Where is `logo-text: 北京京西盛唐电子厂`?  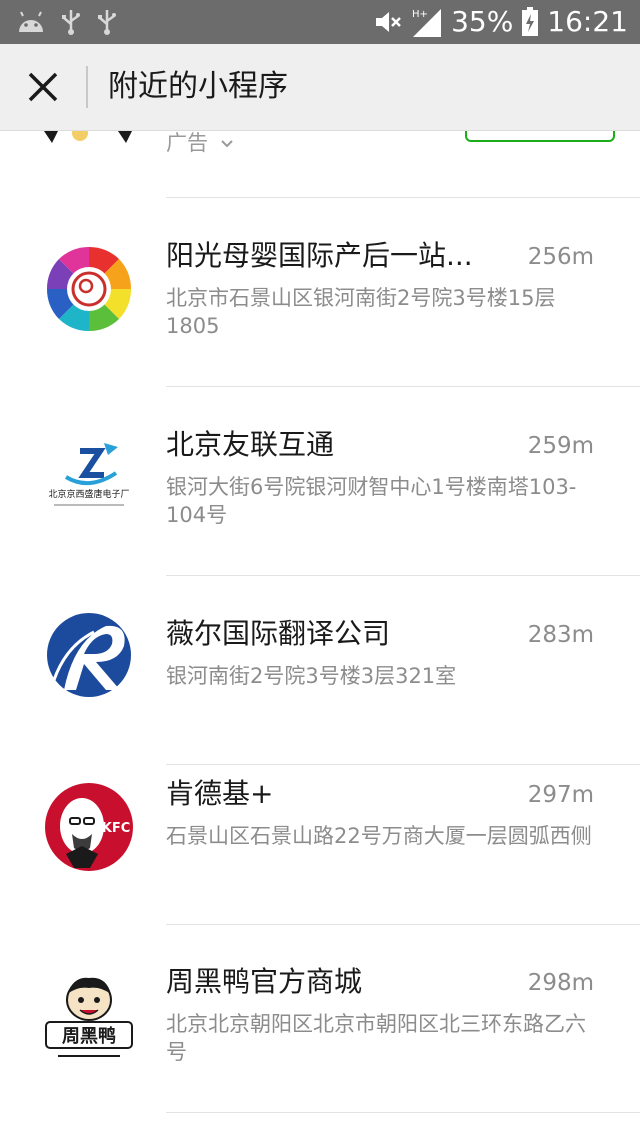 logo-text: 北京京西盛唐电子厂 is located at coordinates (88, 494).